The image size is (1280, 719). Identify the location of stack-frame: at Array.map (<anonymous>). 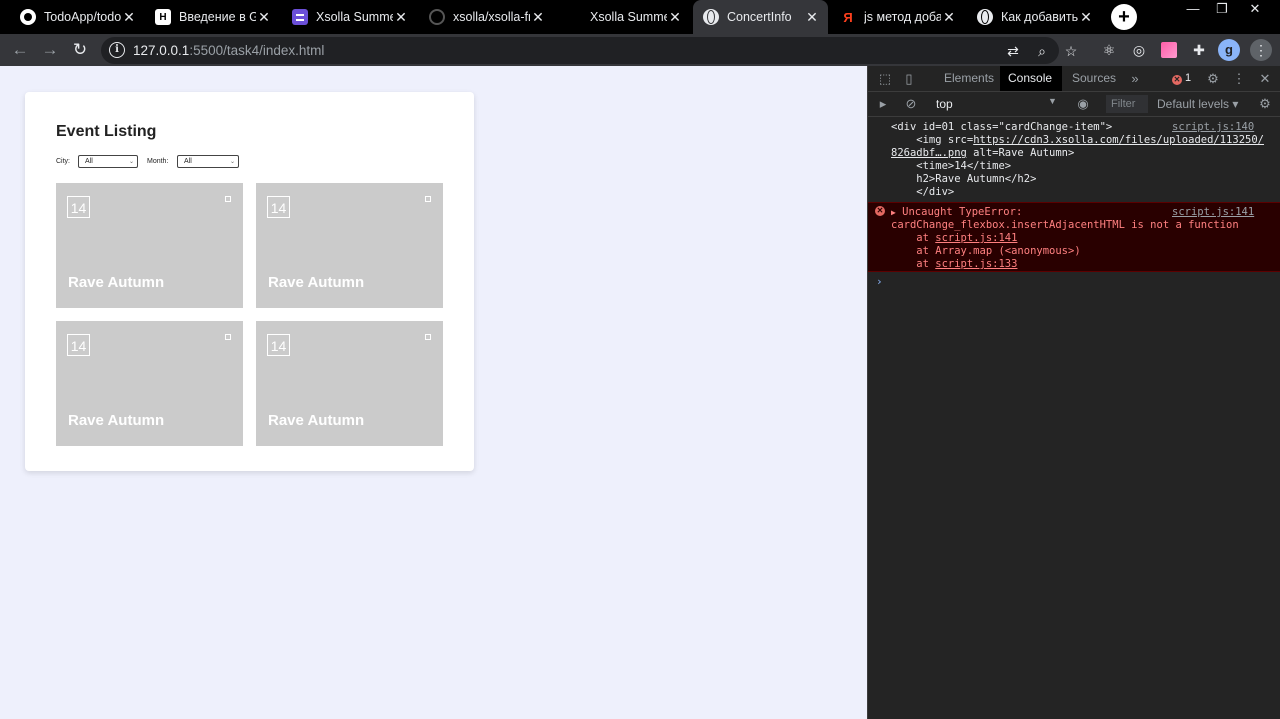
(986, 251).